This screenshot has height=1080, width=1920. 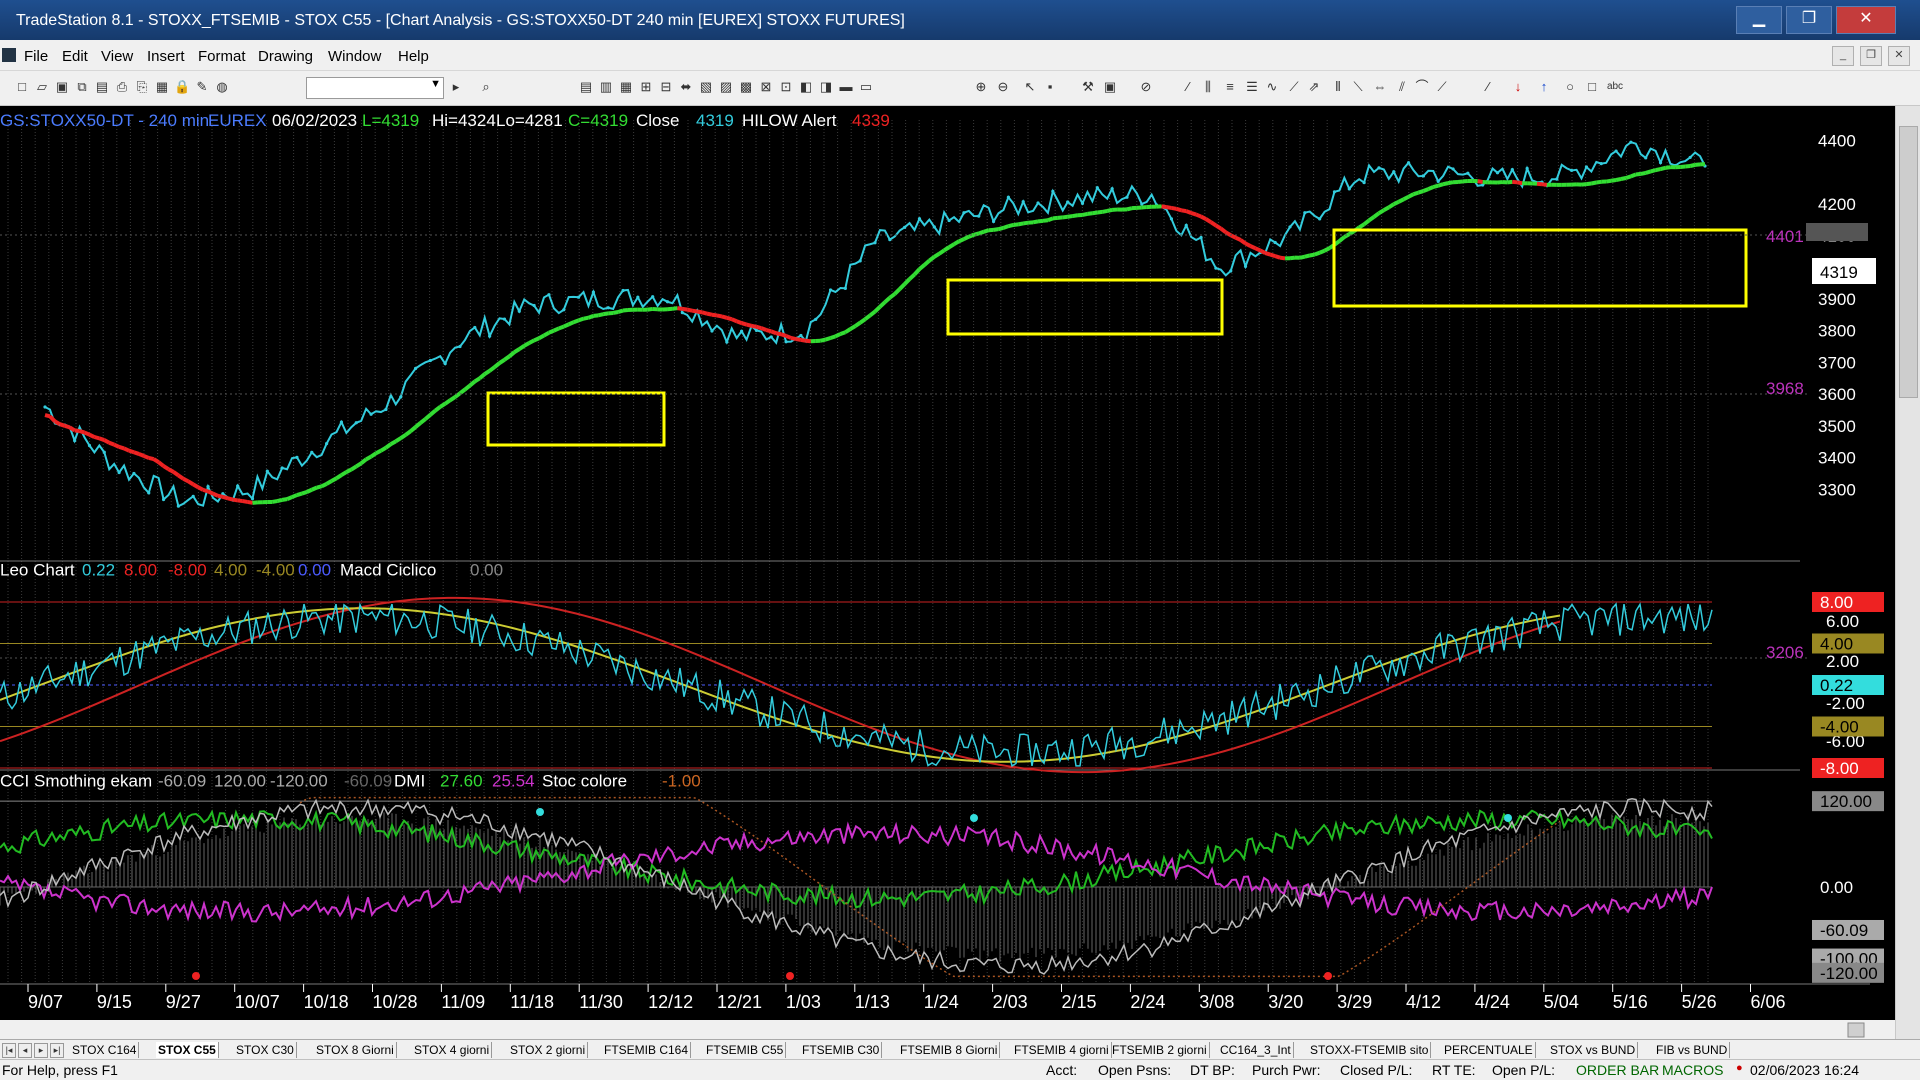 What do you see at coordinates (1899, 56) in the screenshot?
I see `mdi-close-button: ✕` at bounding box center [1899, 56].